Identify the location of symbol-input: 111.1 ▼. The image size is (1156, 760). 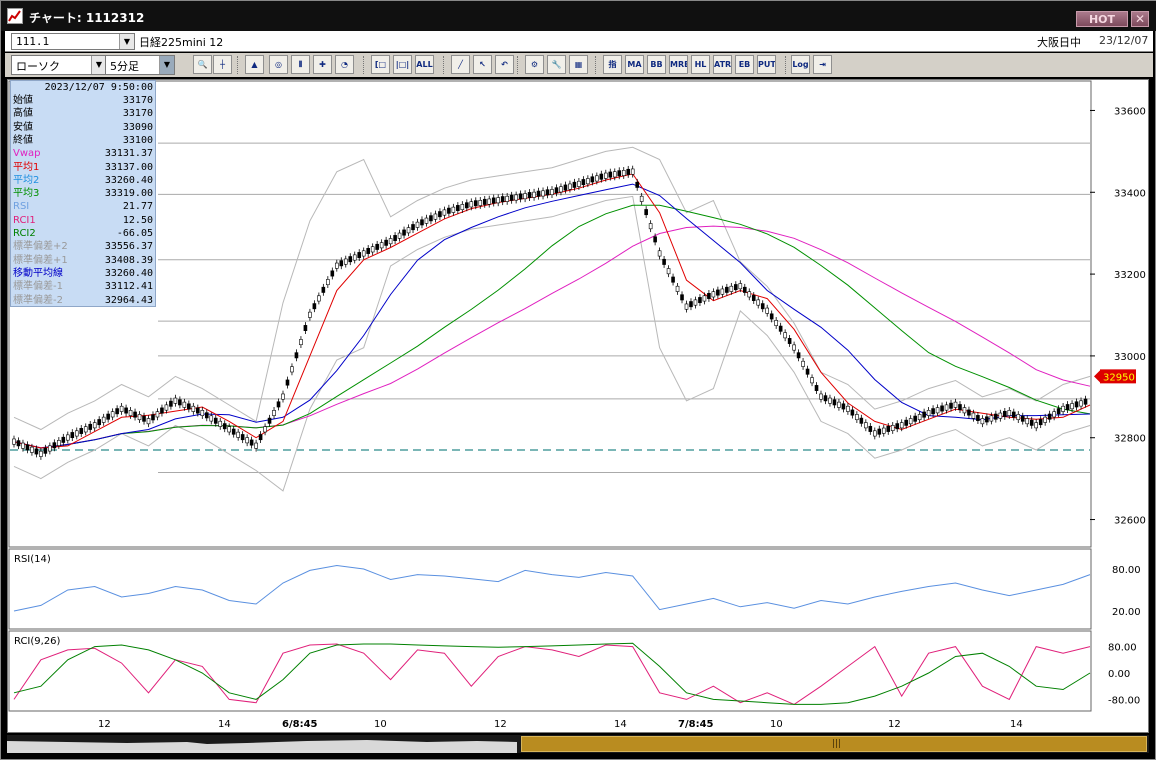
(73, 41).